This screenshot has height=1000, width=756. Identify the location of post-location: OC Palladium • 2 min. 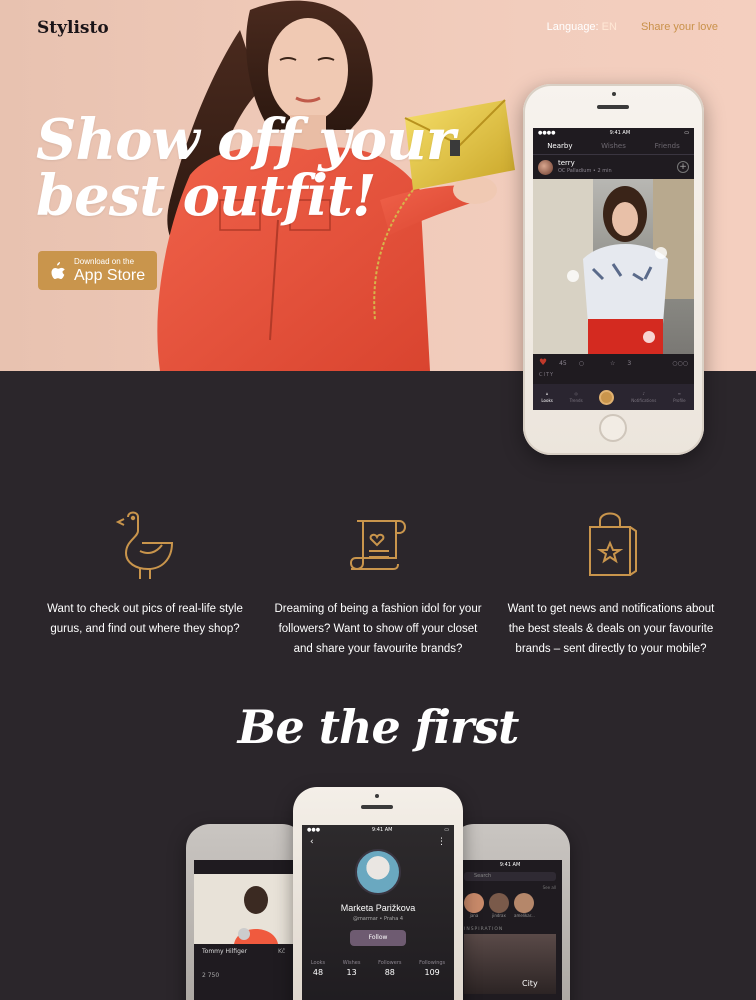
(585, 170).